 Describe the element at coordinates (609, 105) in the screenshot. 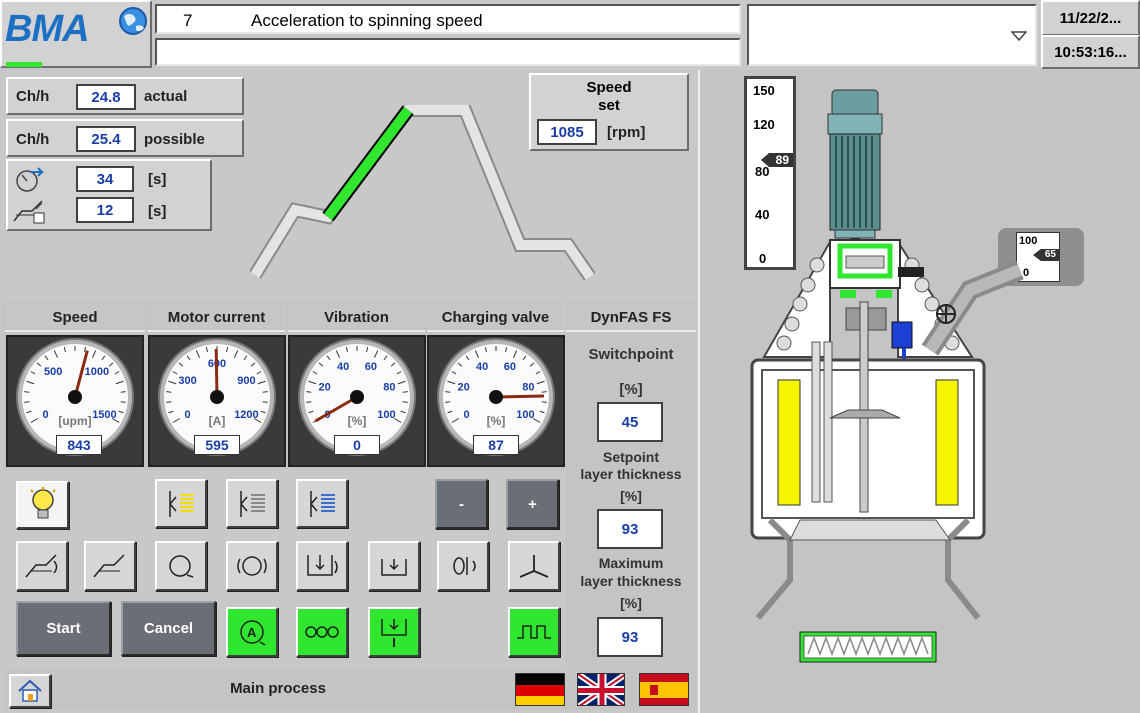

I see `speed-set-subtitle: set` at that location.